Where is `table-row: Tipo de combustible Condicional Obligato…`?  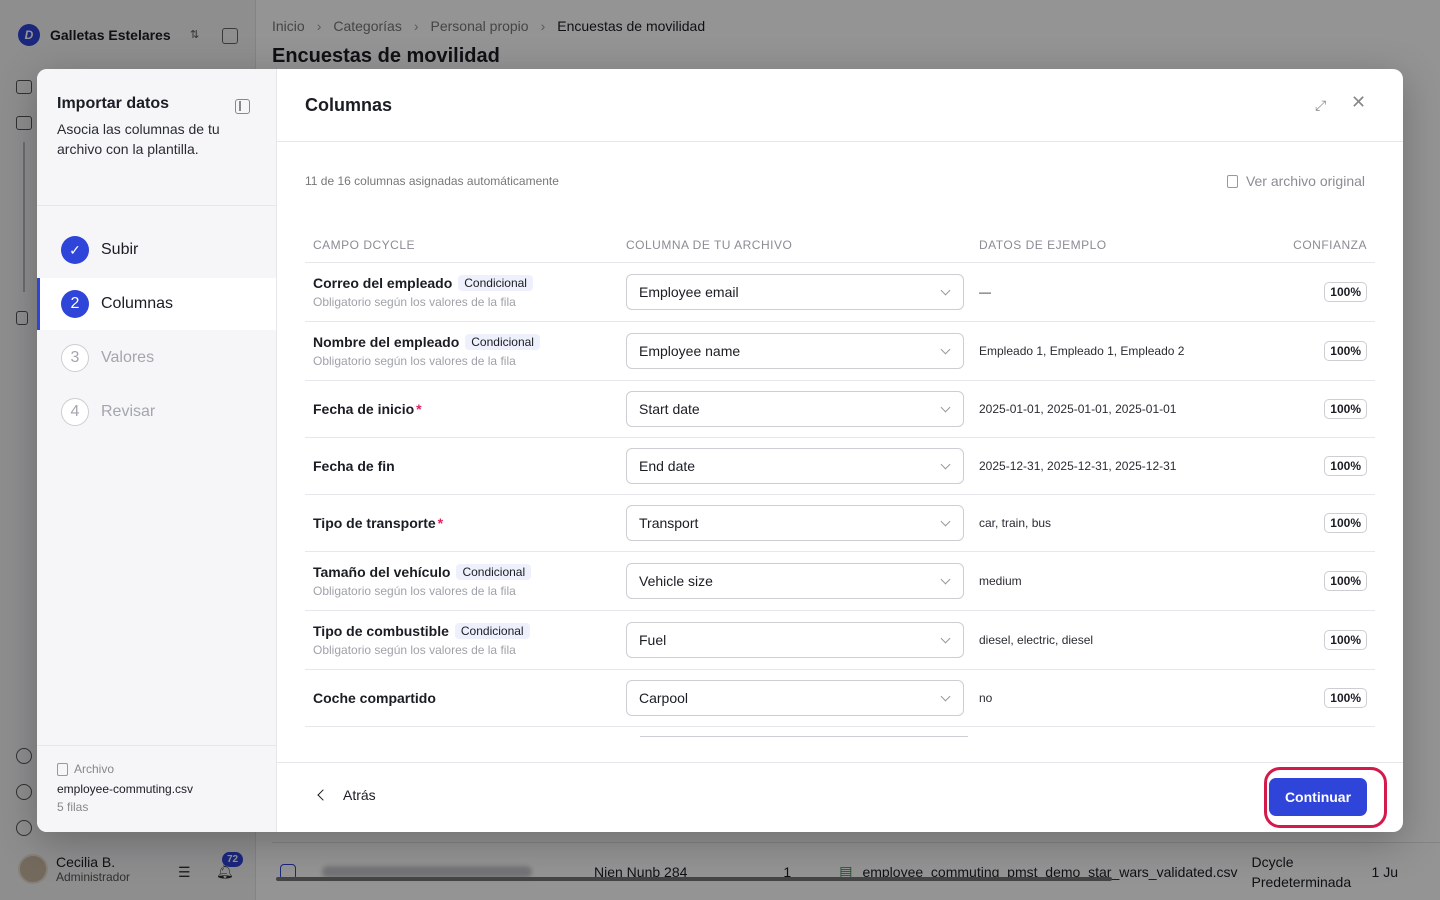
table-row: Tipo de combustible Condicional Obligato… is located at coordinates (840, 640).